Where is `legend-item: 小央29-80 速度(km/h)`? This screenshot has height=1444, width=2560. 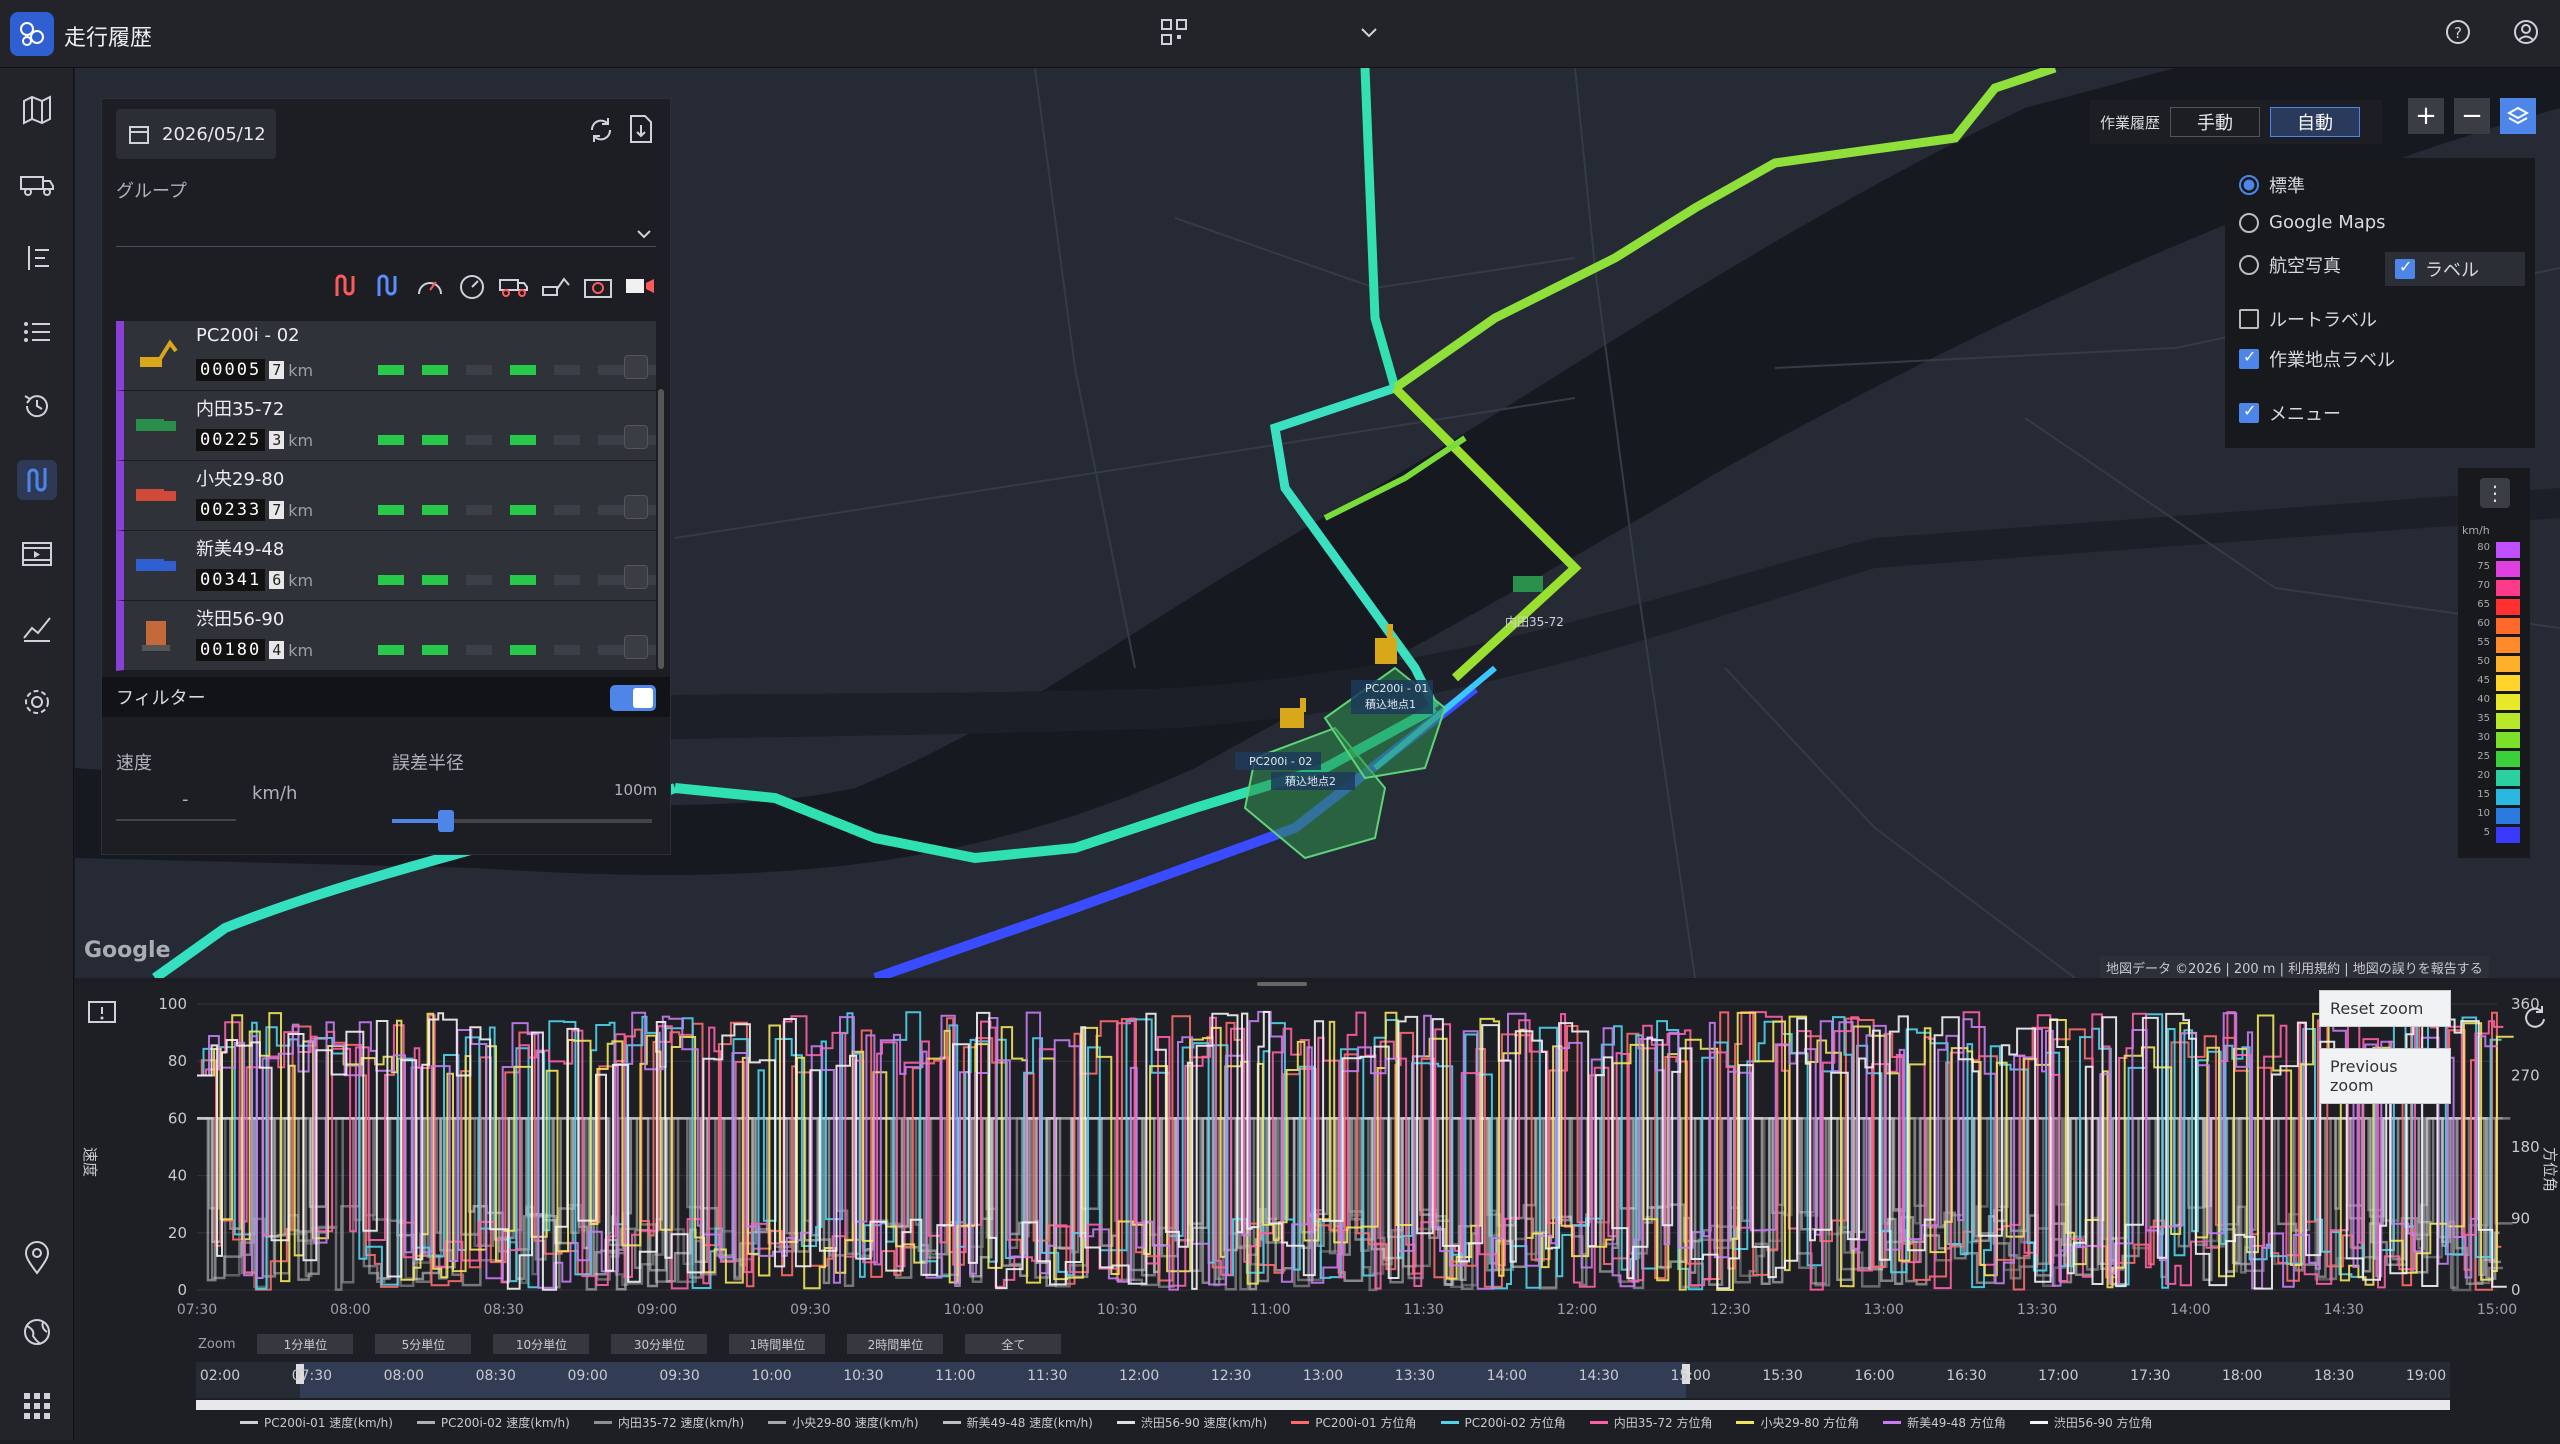 legend-item: 小央29-80 速度(km/h) is located at coordinates (843, 1422).